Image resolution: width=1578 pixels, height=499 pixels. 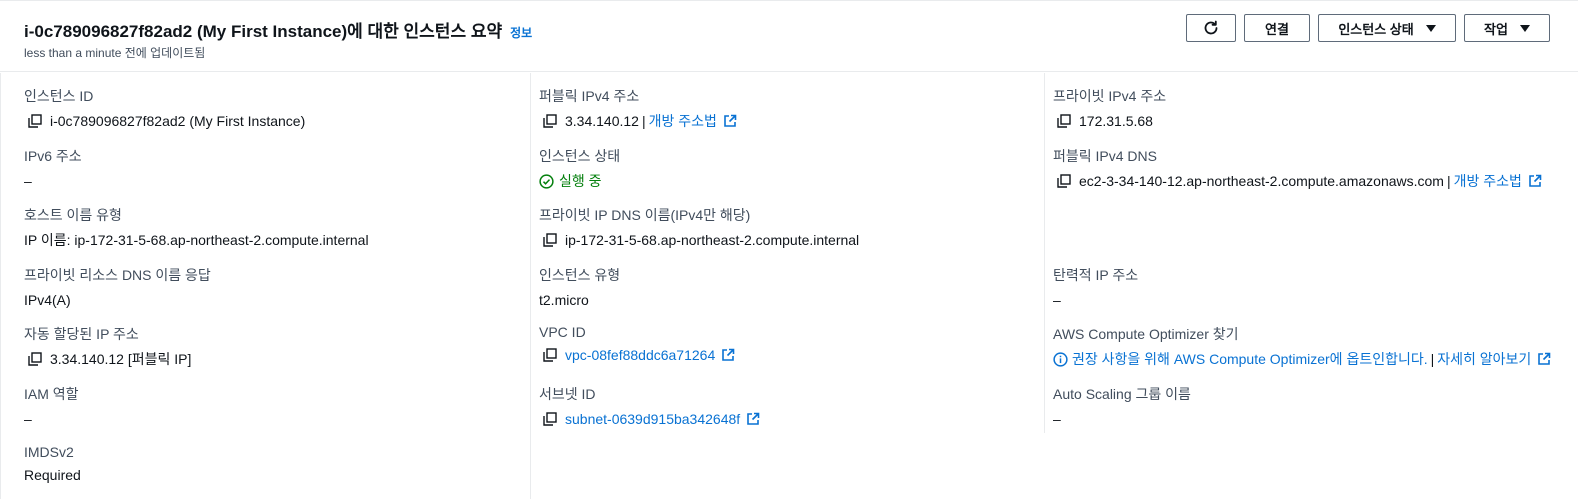 What do you see at coordinates (1057, 419) in the screenshot?
I see `asg-name-value: –` at bounding box center [1057, 419].